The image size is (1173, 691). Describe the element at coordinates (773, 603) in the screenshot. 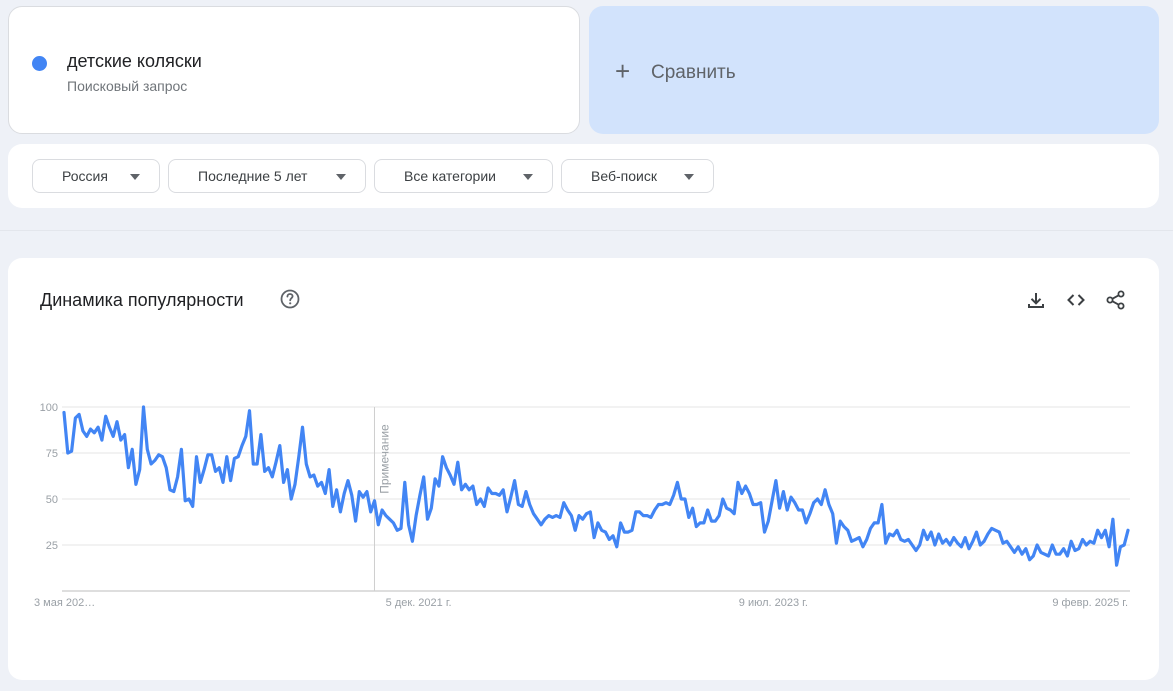

I see `x-tick-label: 9 июл. 2023 г.` at that location.